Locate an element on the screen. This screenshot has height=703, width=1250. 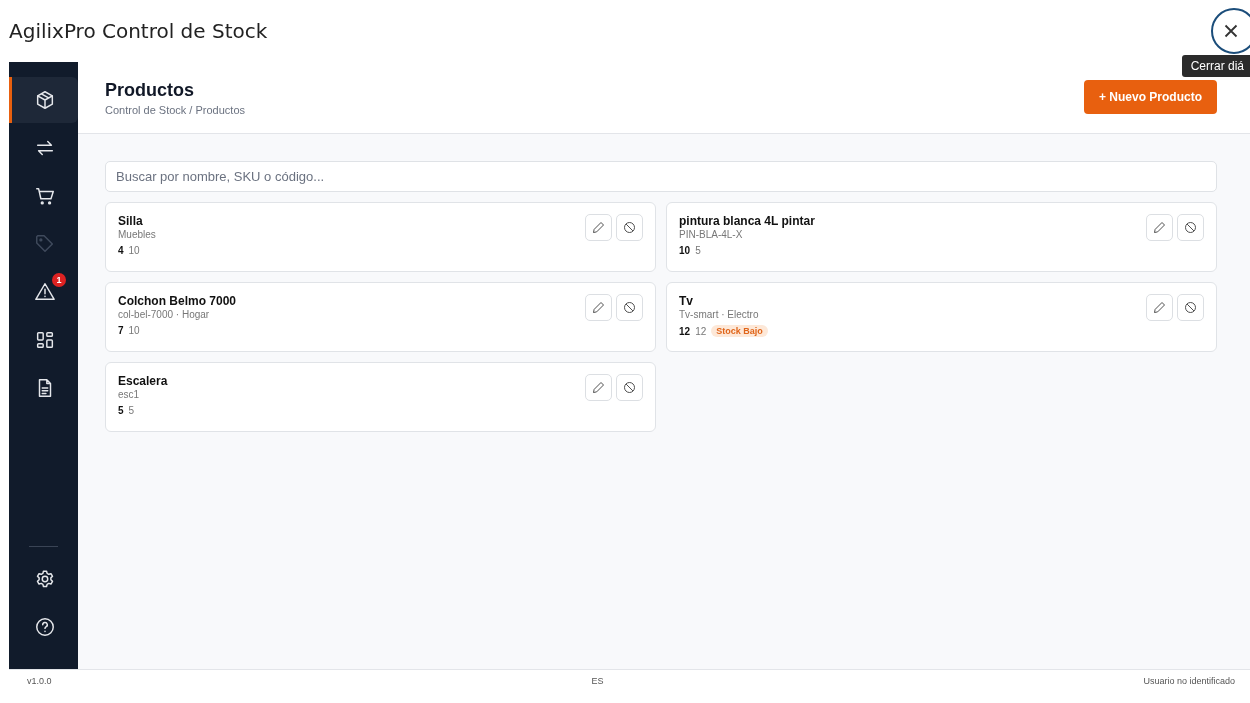
version-label: v1.0.0 is located at coordinates (39, 681).